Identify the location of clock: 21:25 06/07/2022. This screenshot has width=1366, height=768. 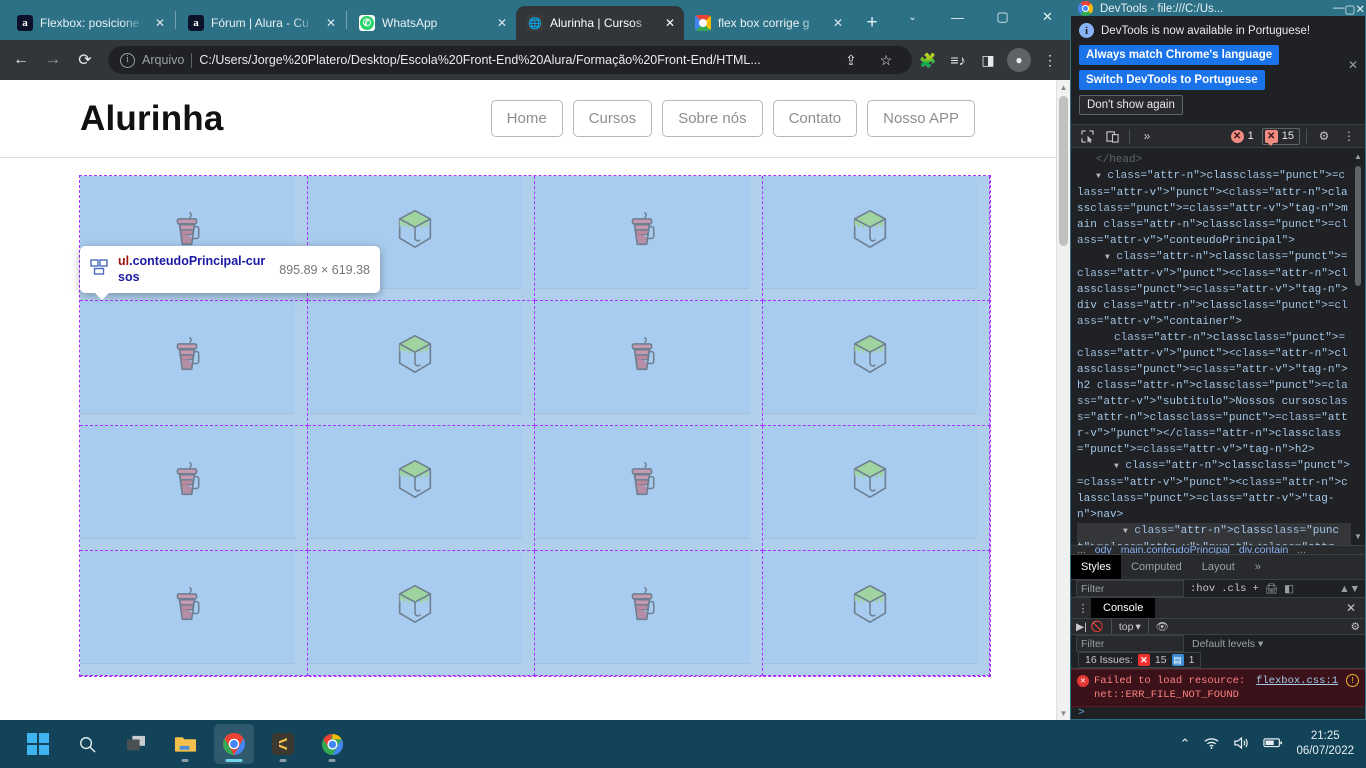
(1325, 744).